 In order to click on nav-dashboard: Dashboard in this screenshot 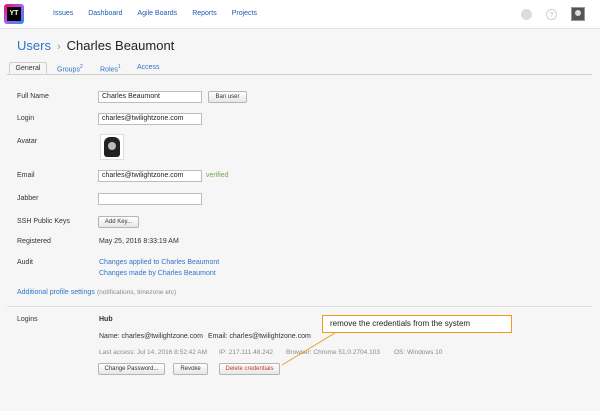, I will do `click(105, 13)`.